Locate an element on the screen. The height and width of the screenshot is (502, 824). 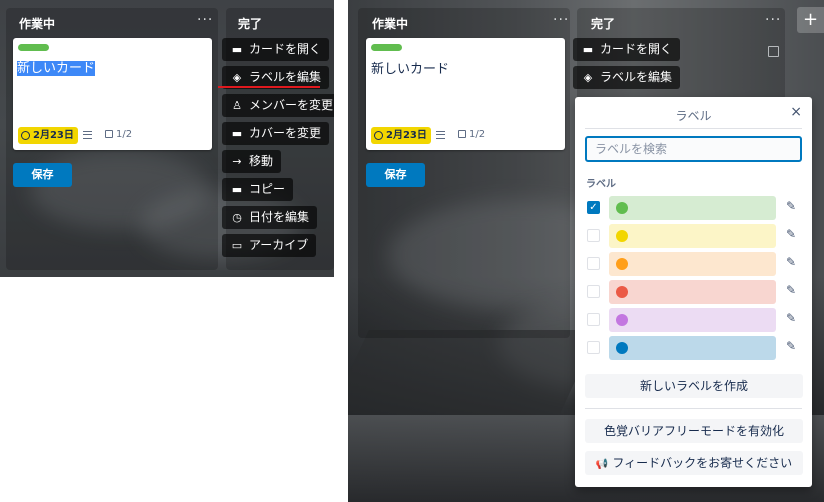
quick-action-label: 移動 is located at coordinates (261, 161).